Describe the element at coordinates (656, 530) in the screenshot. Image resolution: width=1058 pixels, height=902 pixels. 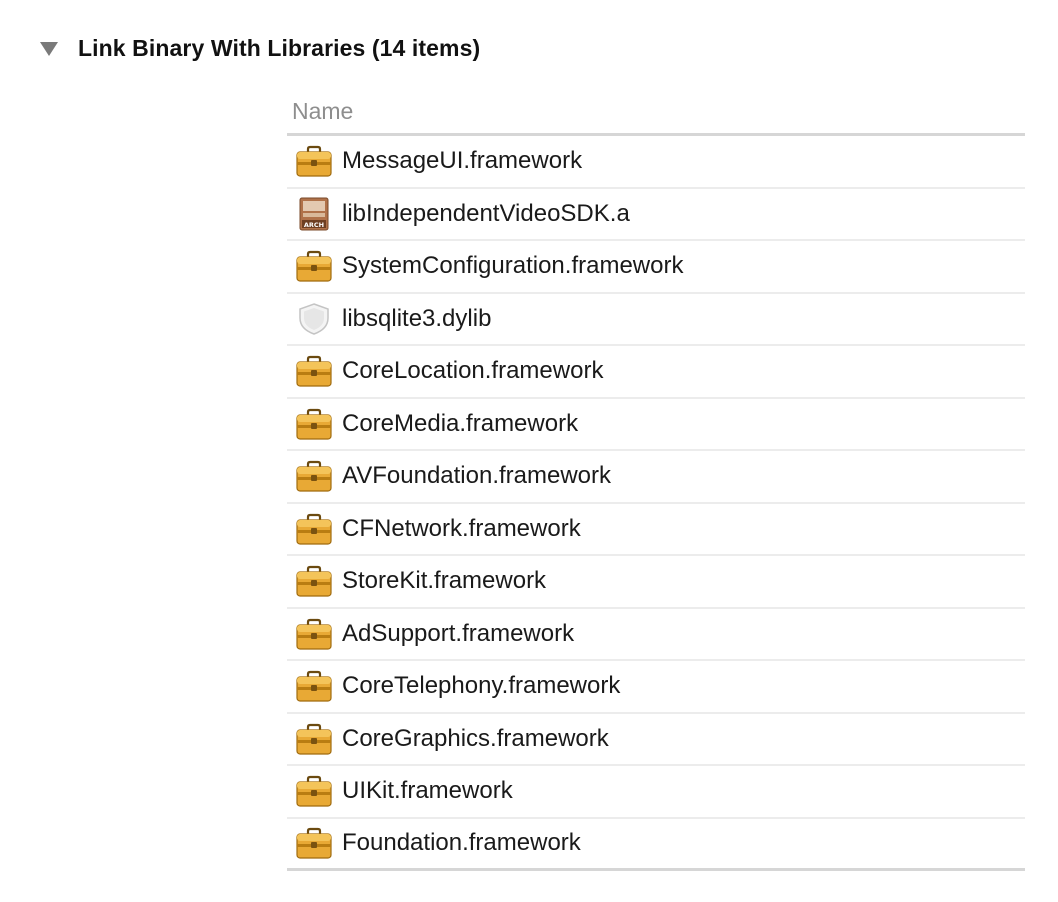
I see `table-row: CFNetwork.framework` at that location.